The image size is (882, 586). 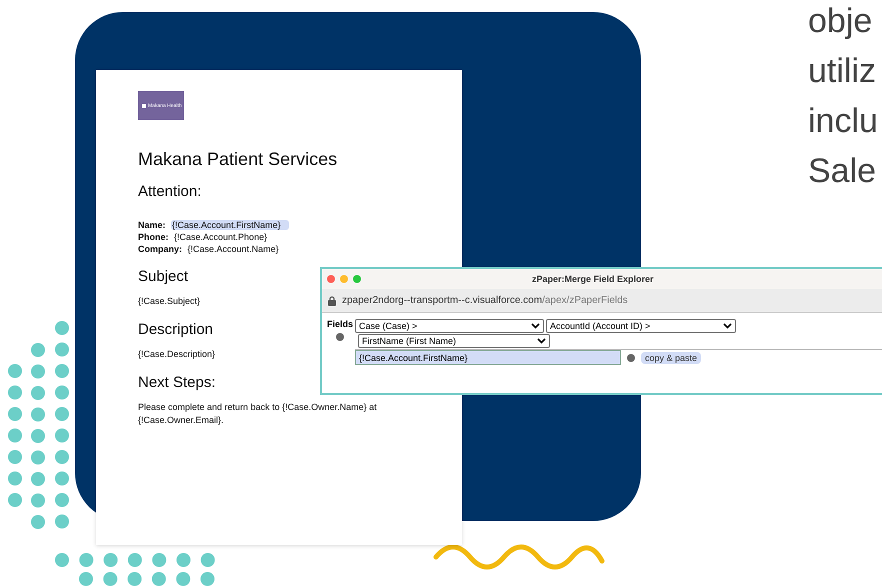 I want to click on document-title: Makana Patient Services, so click(x=238, y=159).